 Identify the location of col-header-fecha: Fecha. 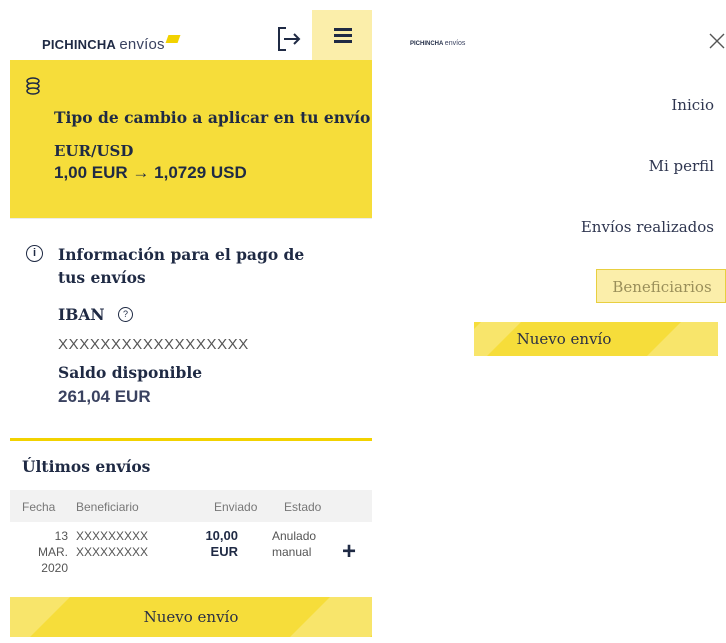
(39, 507).